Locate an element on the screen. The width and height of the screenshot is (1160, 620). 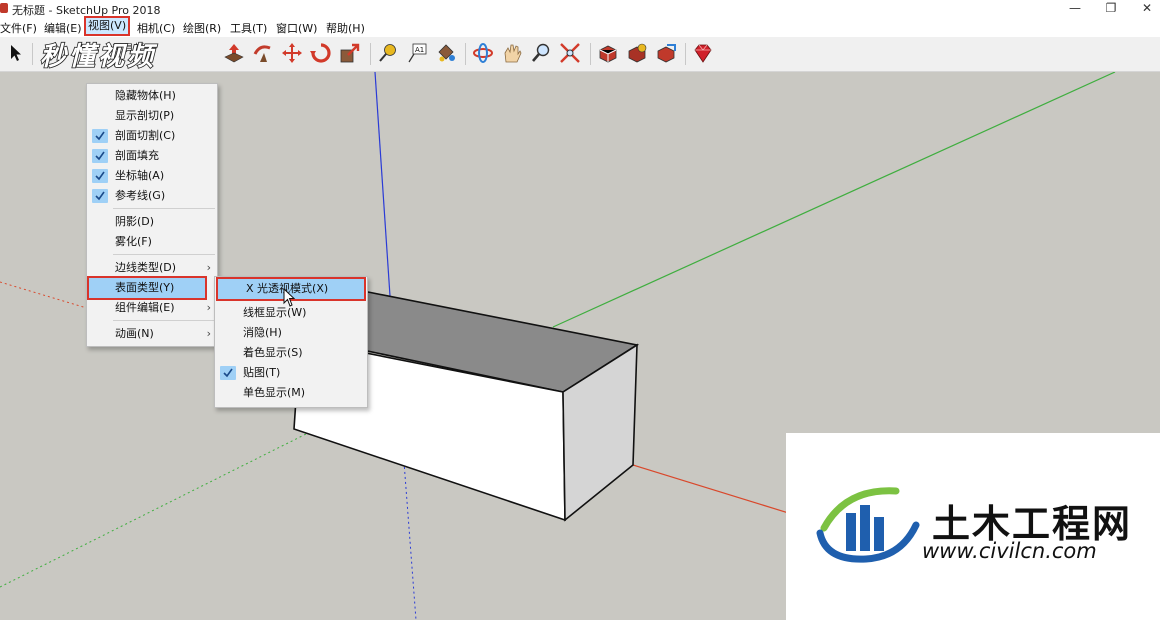
video-watermark-text: 秒懂视频 is located at coordinates (99, 57).